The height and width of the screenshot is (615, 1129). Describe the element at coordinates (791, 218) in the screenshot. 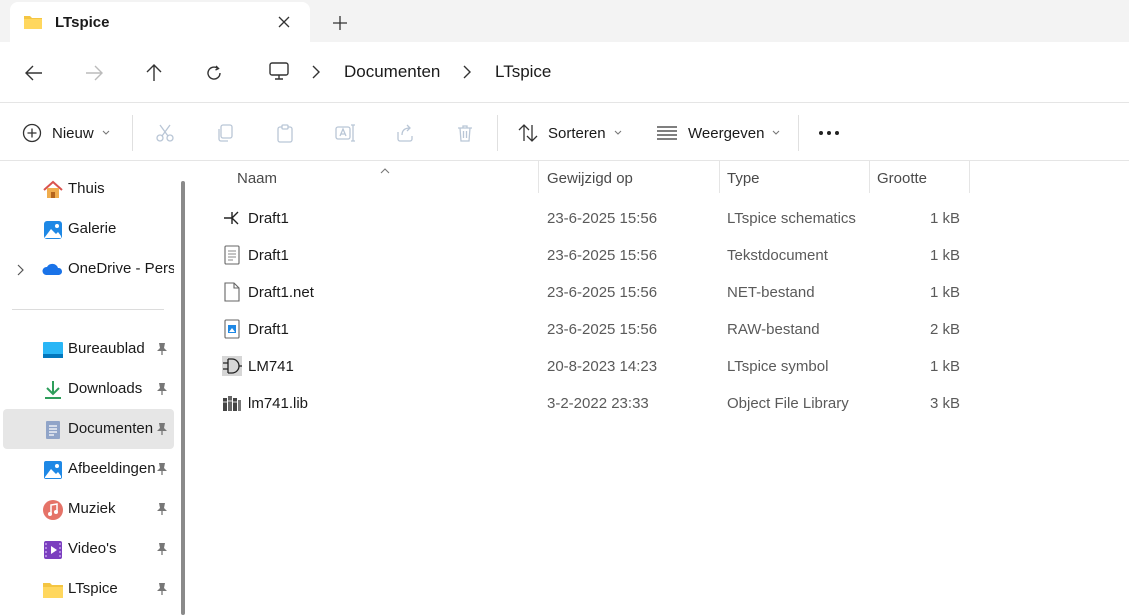

I see `file-type: LTspice schematics` at that location.